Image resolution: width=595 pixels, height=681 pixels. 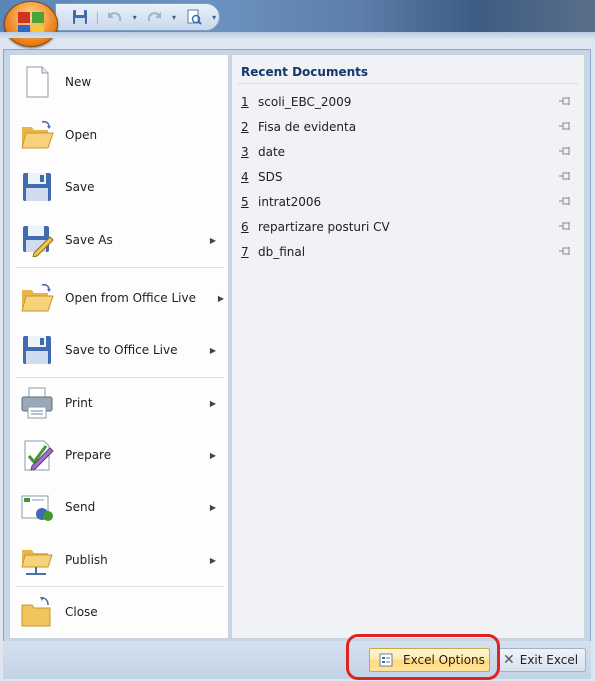 I want to click on print-icon, so click(x=37, y=403).